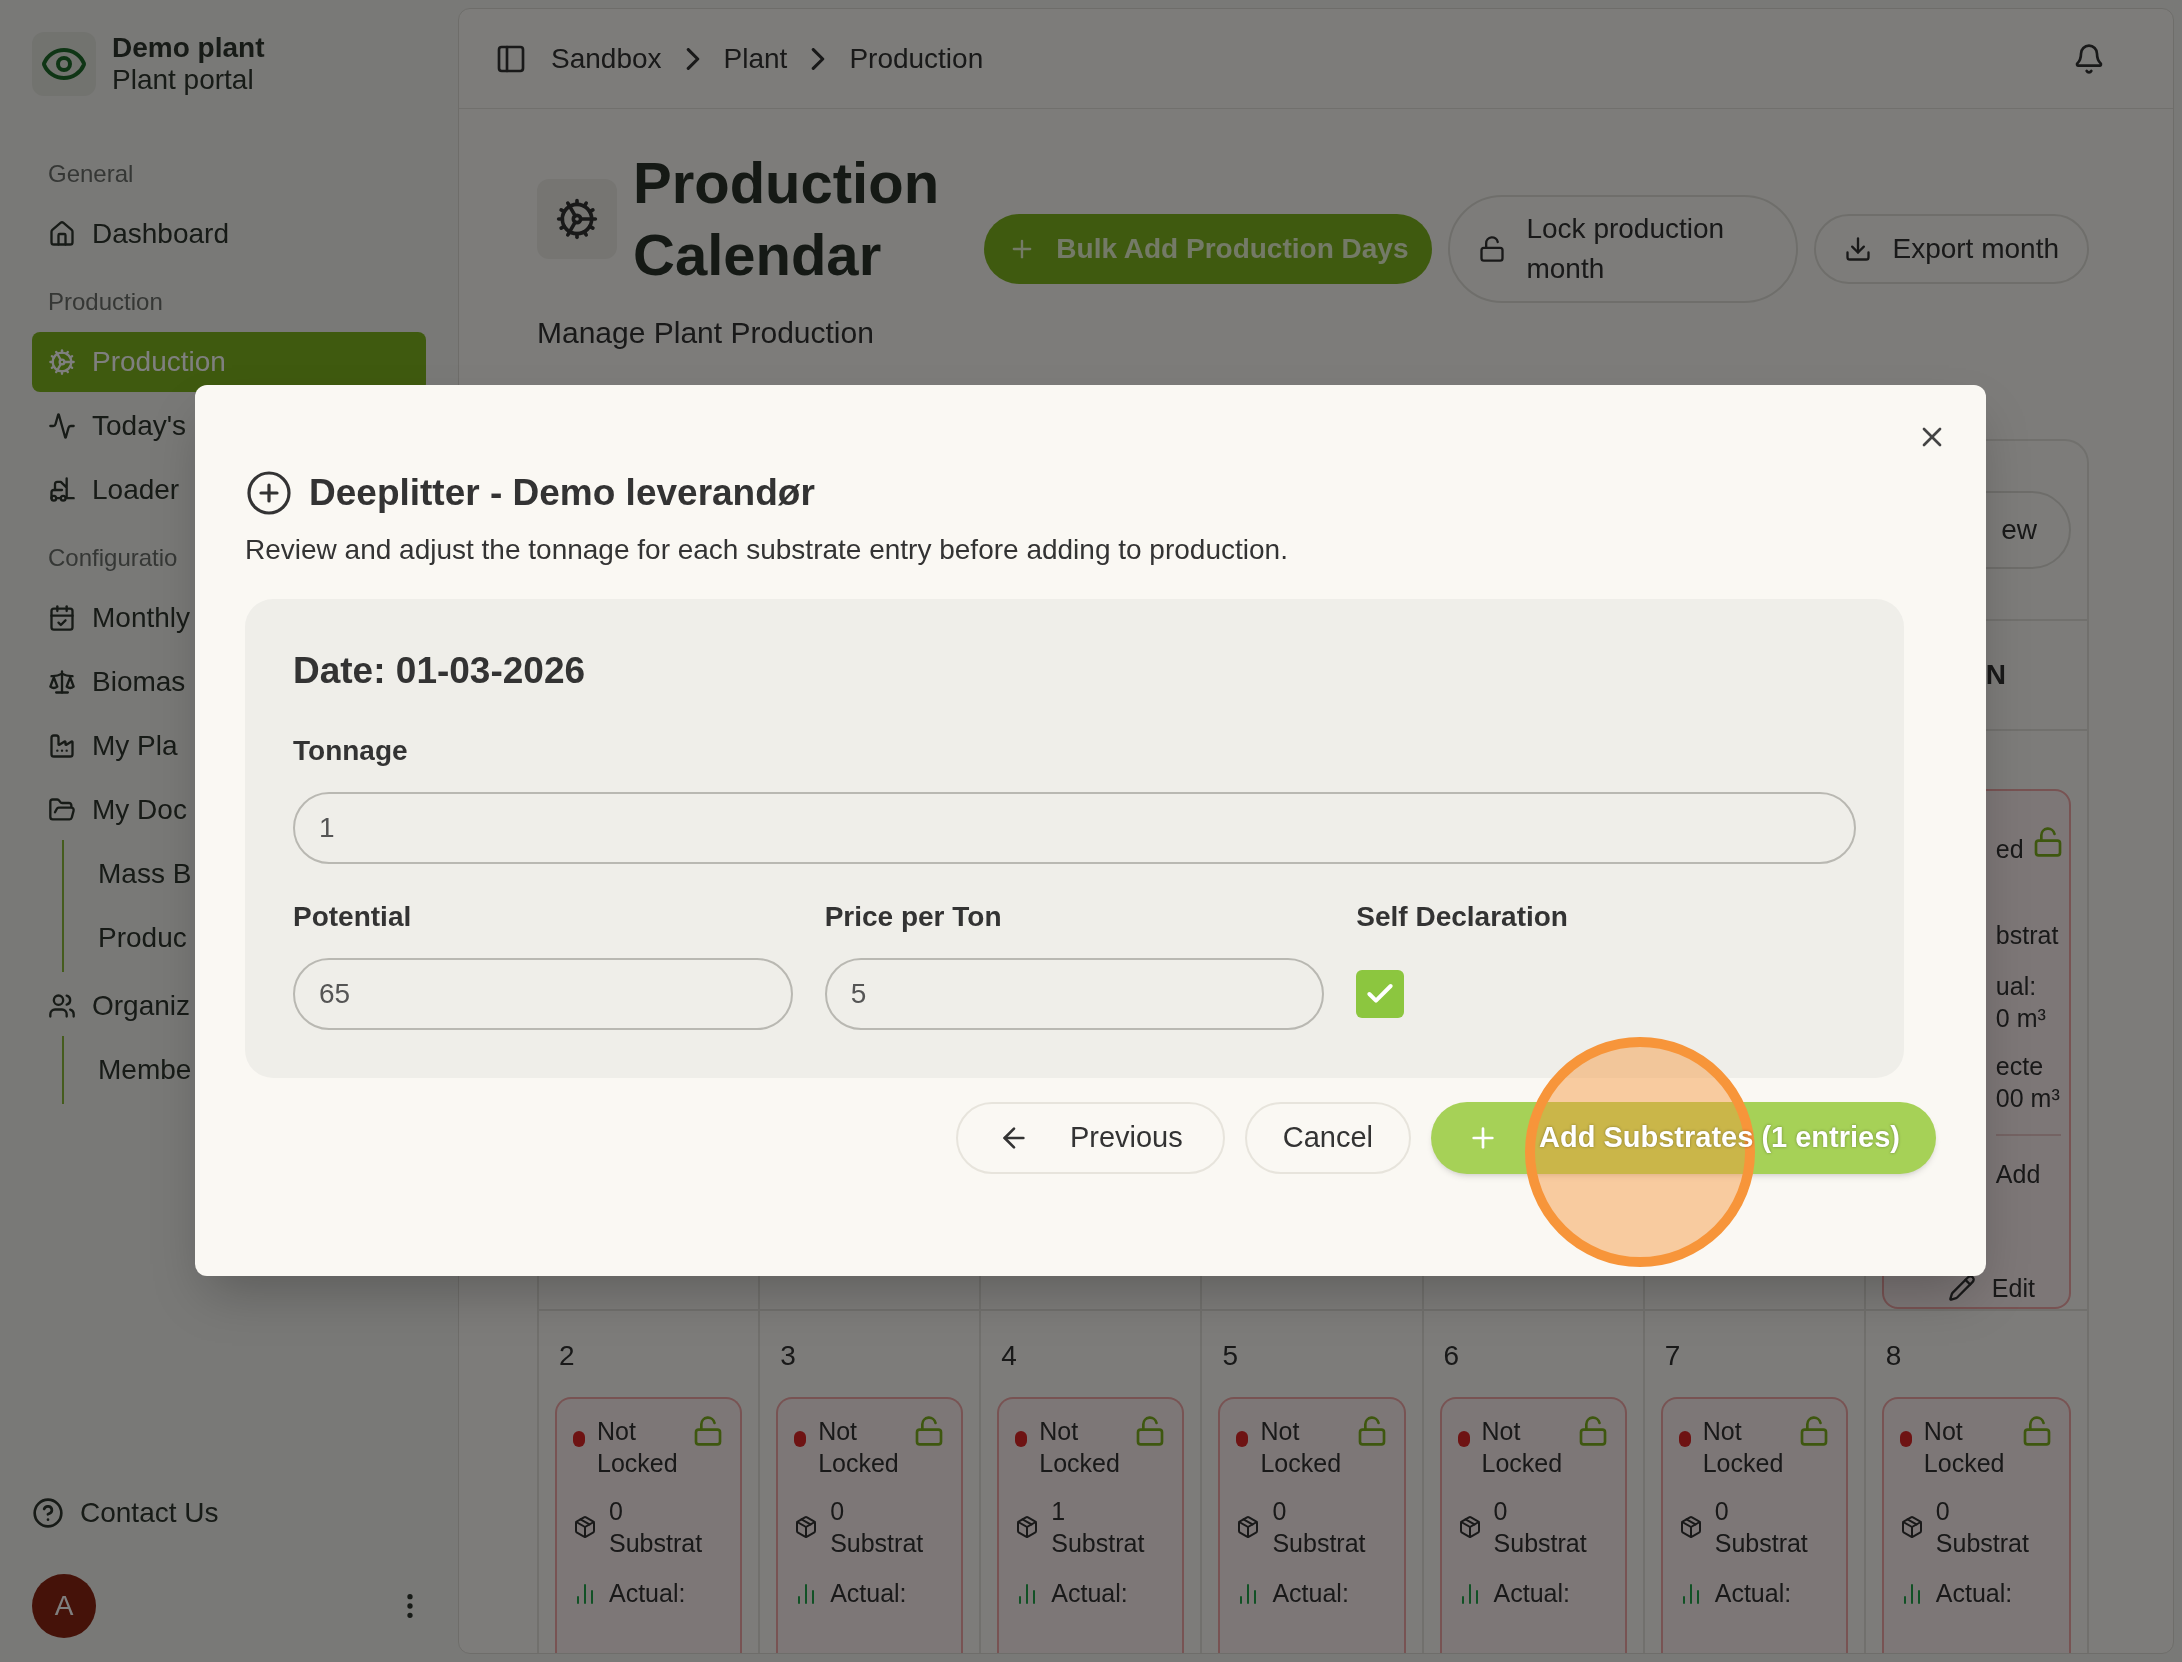 The image size is (2182, 1662). I want to click on section-label: Production, so click(105, 302).